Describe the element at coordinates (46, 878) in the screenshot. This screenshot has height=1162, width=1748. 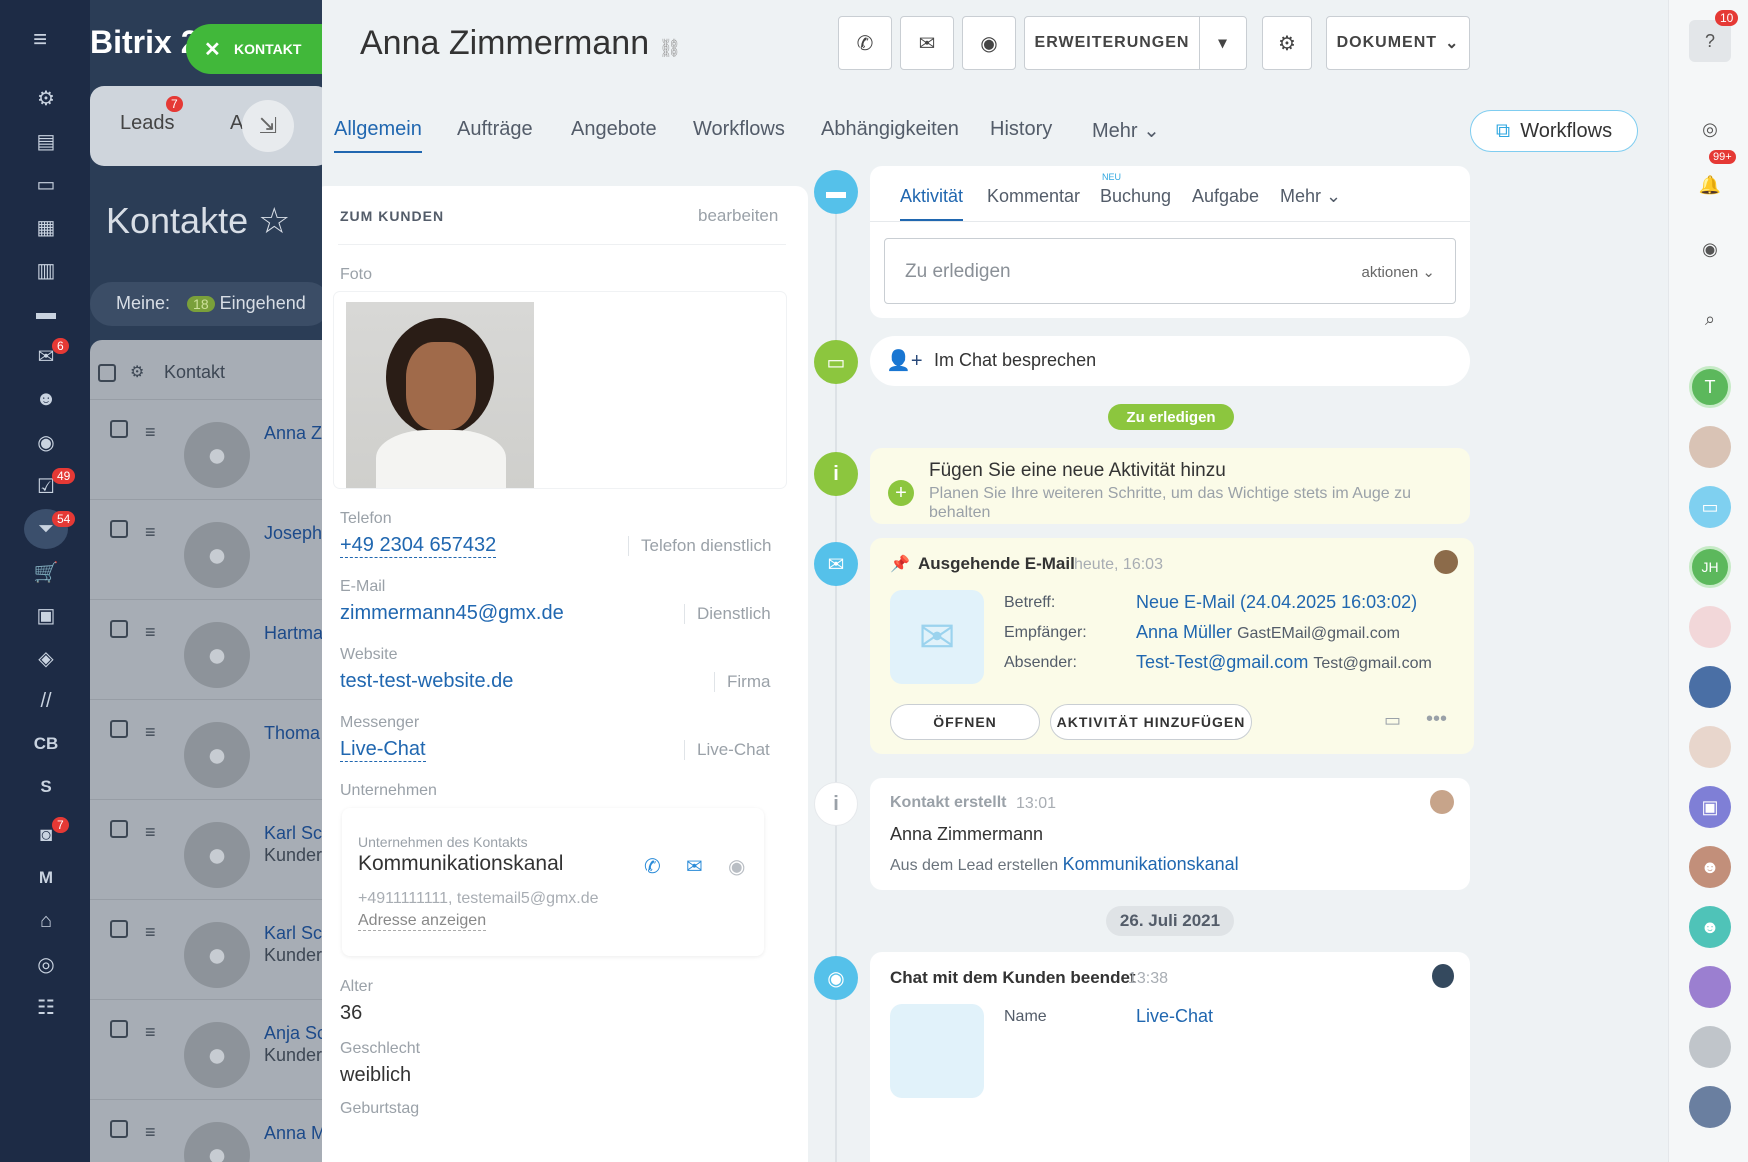
I see `nav-item-m: M` at that location.